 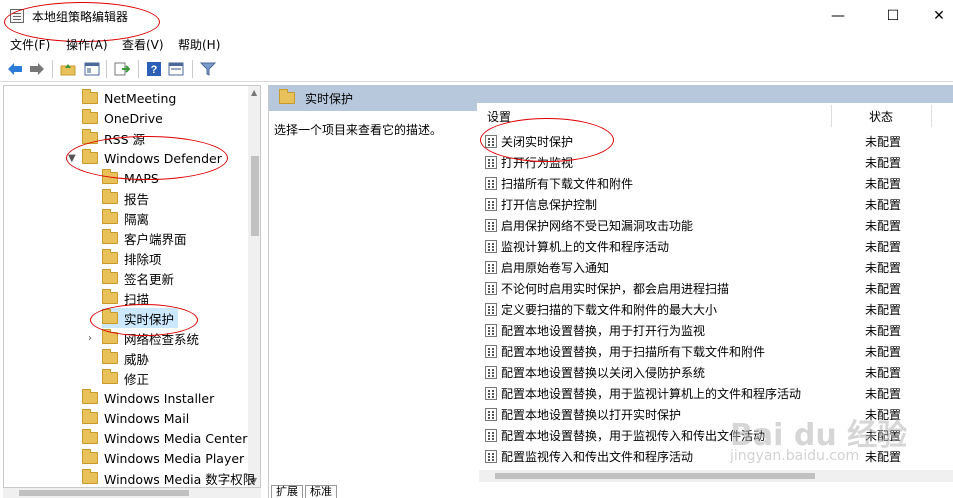 I want to click on tree-item: 扫描, so click(x=127, y=298).